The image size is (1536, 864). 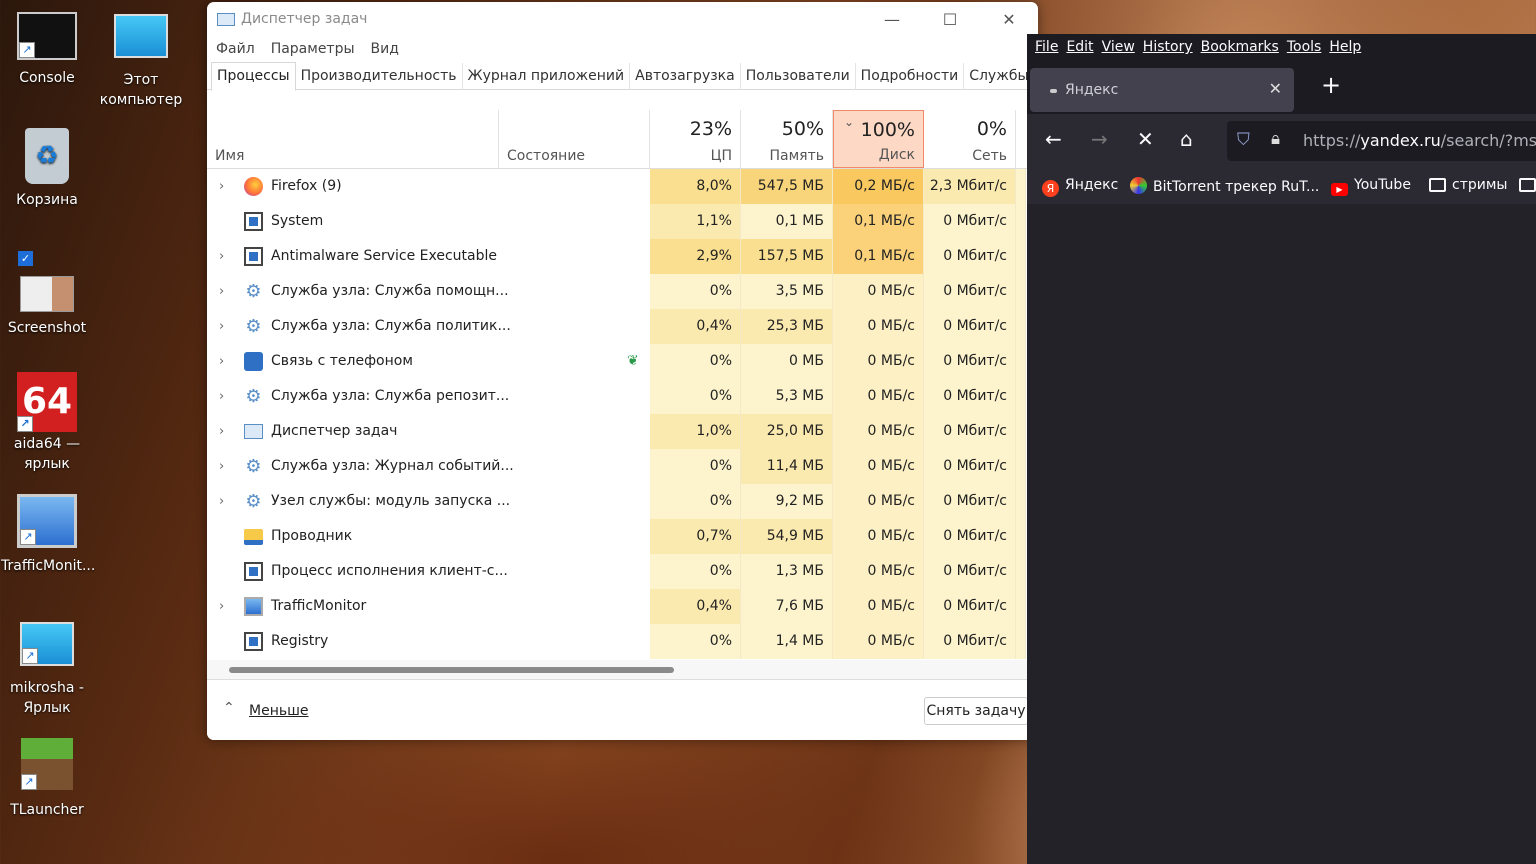 I want to click on bookmark-folder-streams: стримы, so click(x=1468, y=185).